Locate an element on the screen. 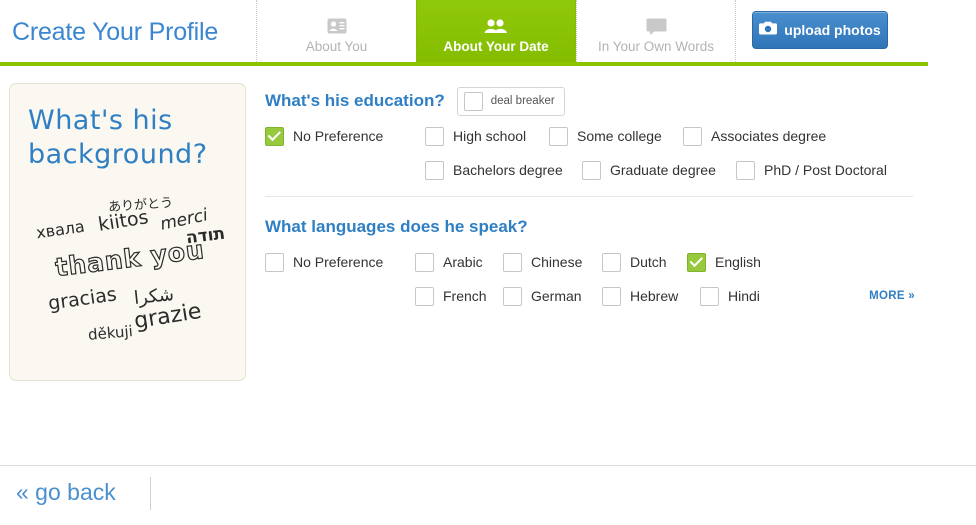 This screenshot has width=976, height=525. option-label: Hebrew is located at coordinates (654, 296).